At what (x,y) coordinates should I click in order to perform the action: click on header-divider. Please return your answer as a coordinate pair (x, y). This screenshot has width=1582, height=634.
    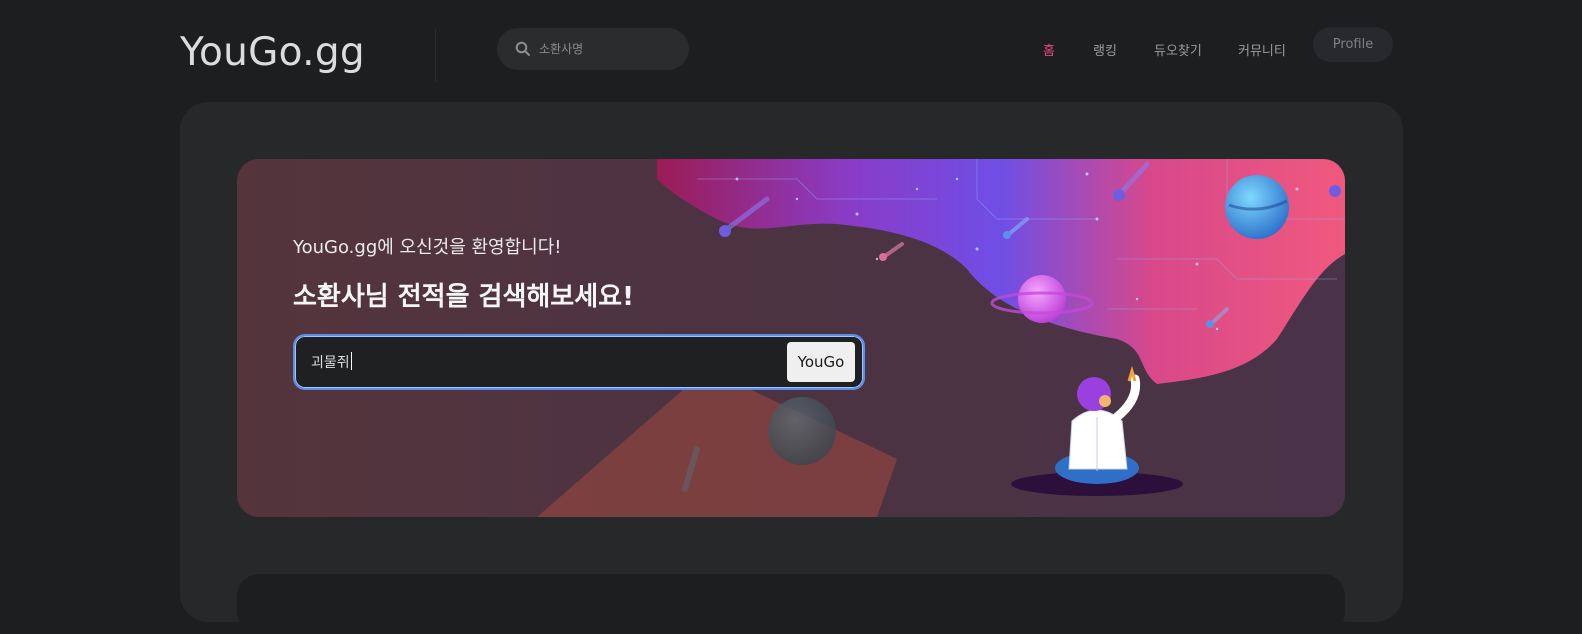
    Looking at the image, I should click on (435, 55).